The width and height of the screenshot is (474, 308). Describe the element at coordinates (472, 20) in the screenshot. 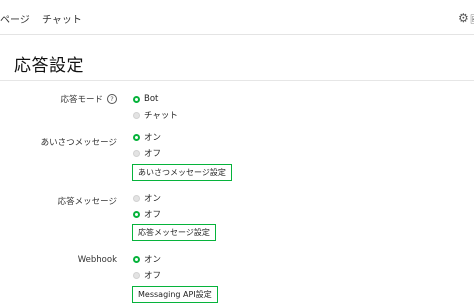

I see `nav-right-cut-text: 🖼` at that location.